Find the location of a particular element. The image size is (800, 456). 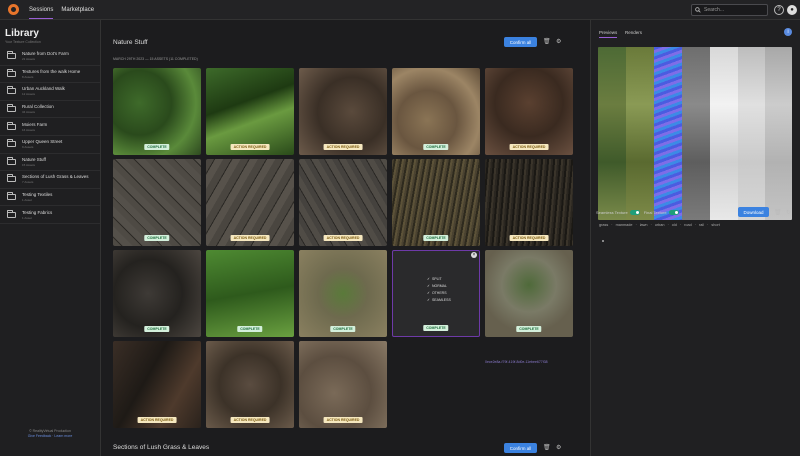

user-avatar-icon: ● is located at coordinates (792, 10).